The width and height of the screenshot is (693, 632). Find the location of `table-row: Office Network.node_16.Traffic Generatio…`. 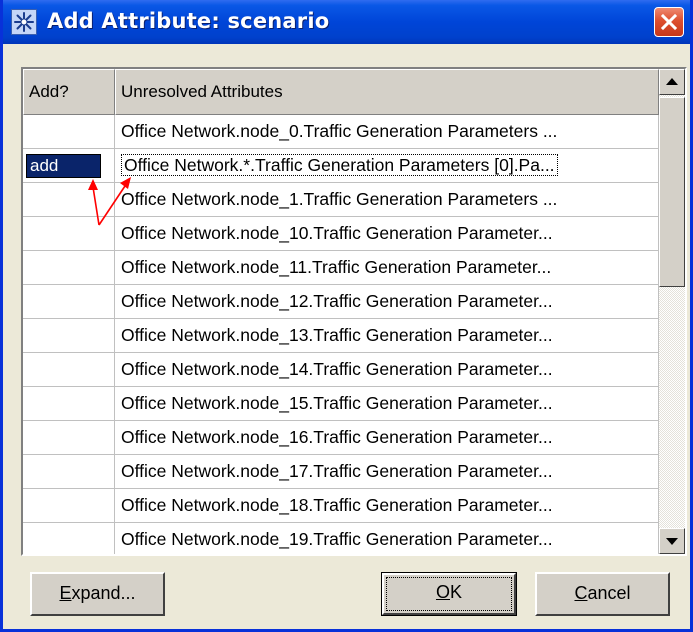

table-row: Office Network.node_16.Traffic Generatio… is located at coordinates (341, 438).